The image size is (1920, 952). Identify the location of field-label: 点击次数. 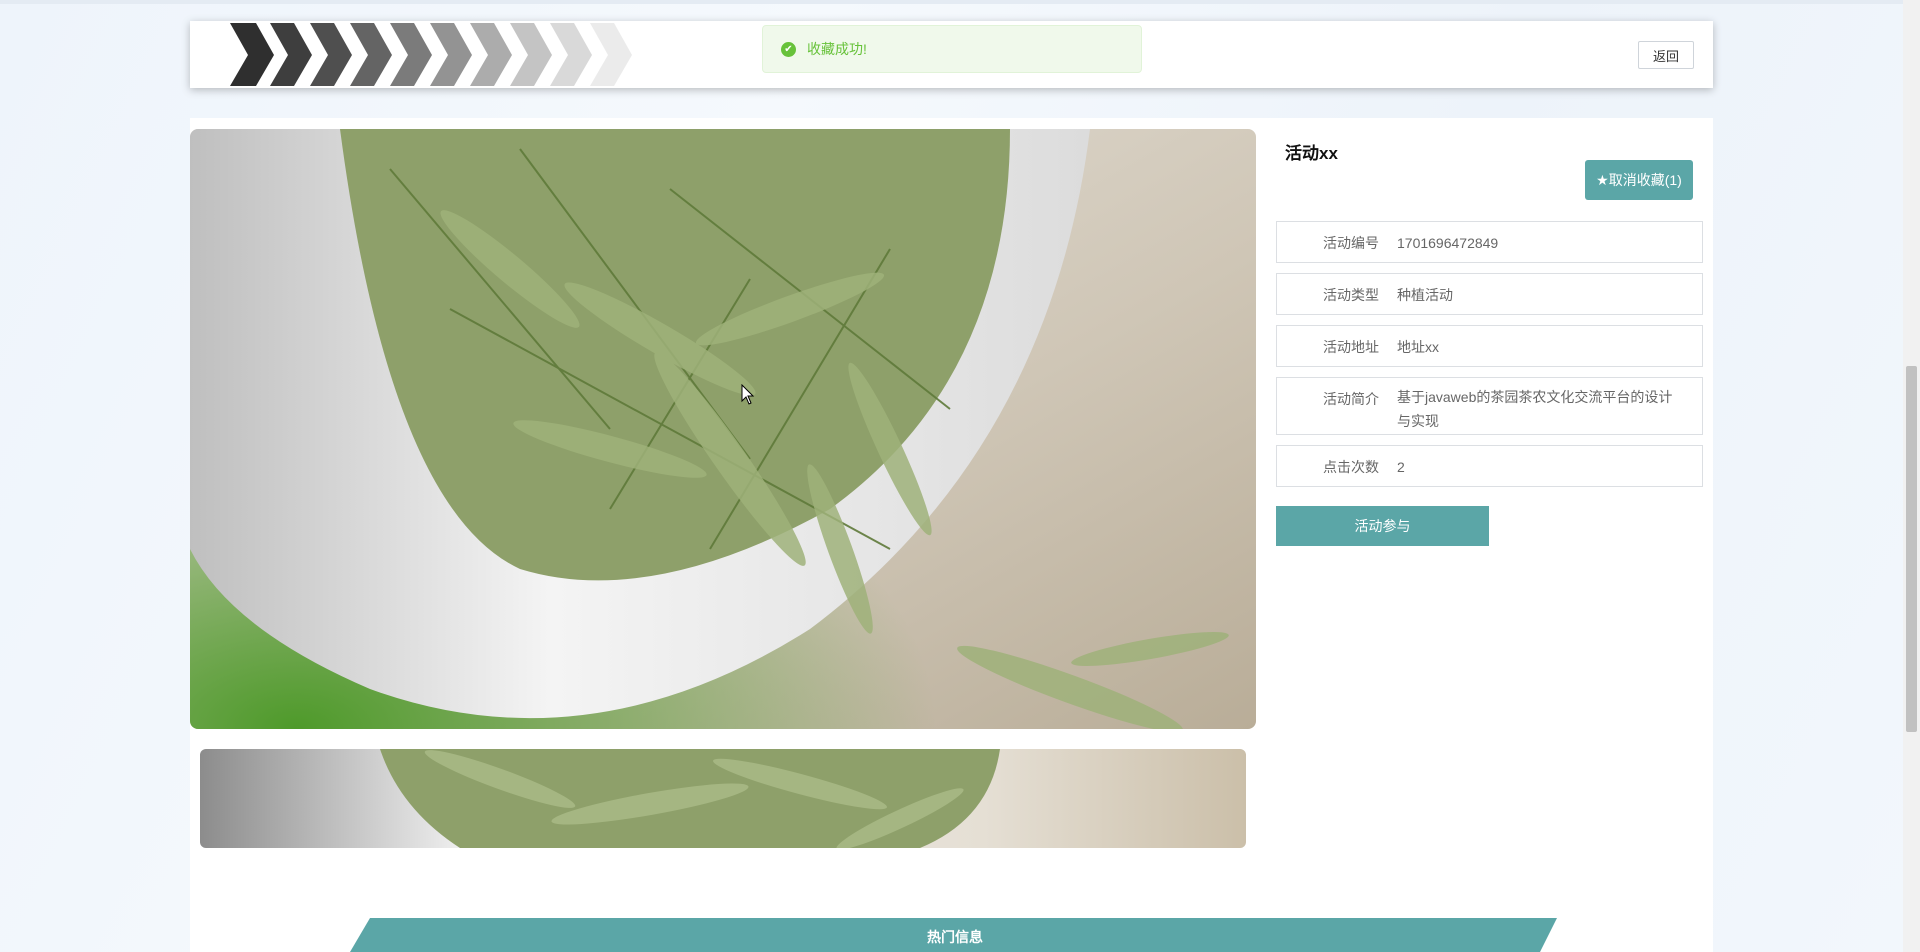
(1351, 467).